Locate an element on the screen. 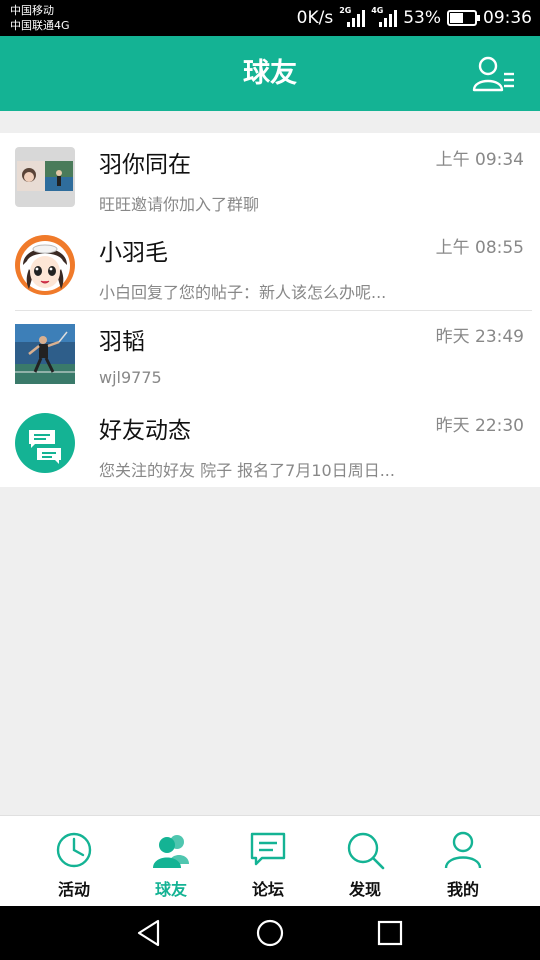 The image size is (540, 960). conversation-name: 羽你同在 is located at coordinates (145, 165).